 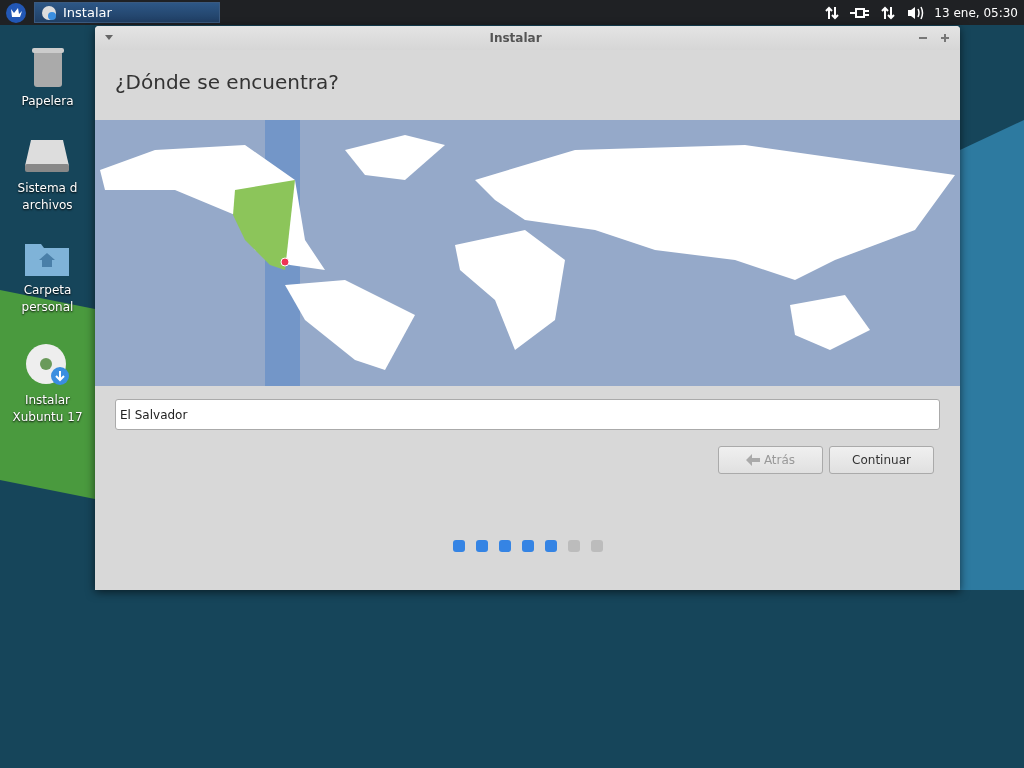 I want to click on page-heading: ¿Dónde se encuentra?, so click(x=227, y=82).